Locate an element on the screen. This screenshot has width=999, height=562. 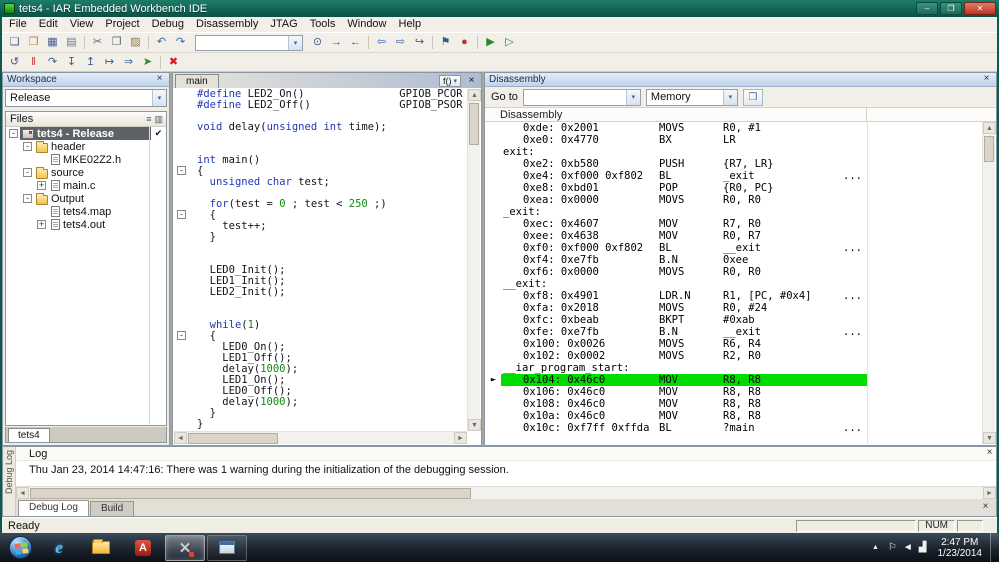
disassembly-row: 0xee: 0x4638 MOV R0, R7 is located at coordinates (734, 236).